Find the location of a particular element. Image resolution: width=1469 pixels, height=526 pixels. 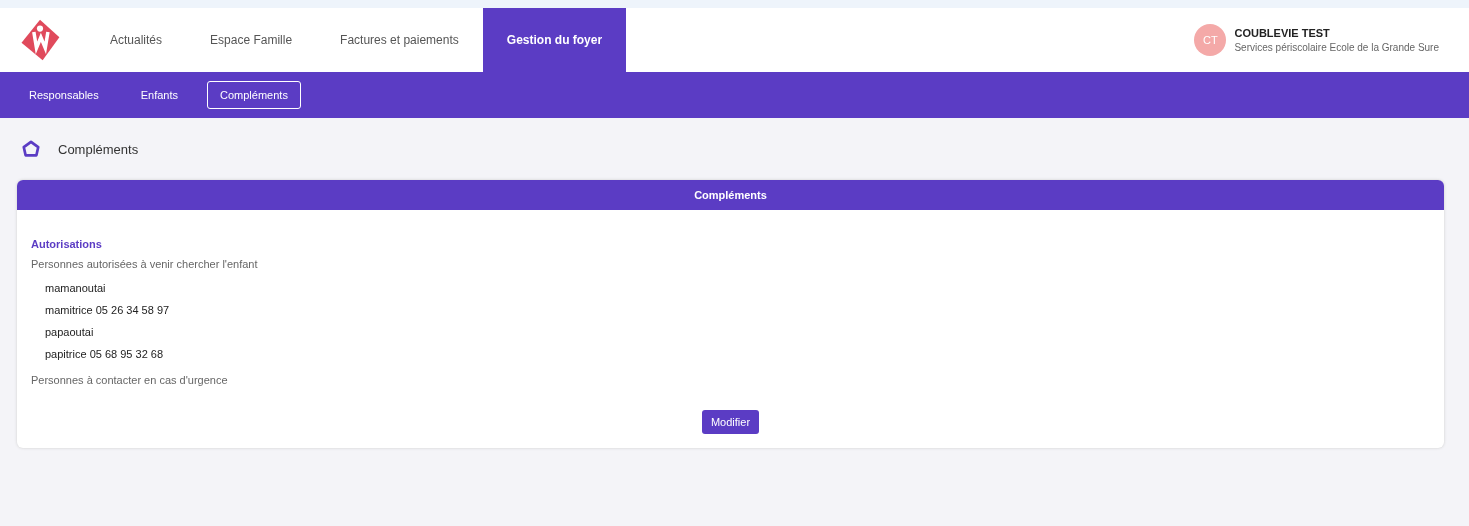

nav-tab: Actualités is located at coordinates (136, 40).